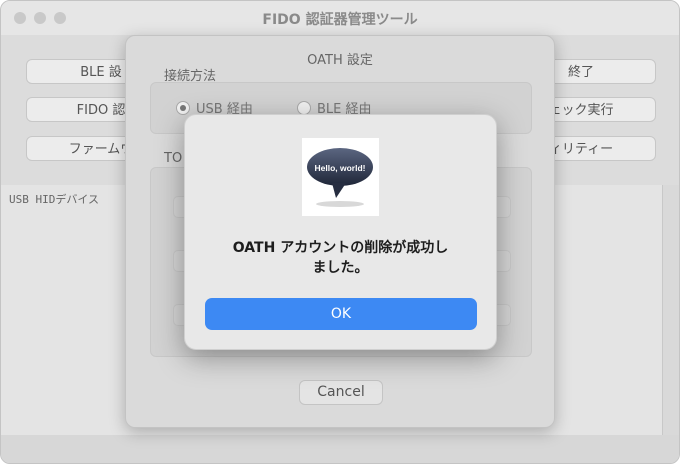 This screenshot has width=680, height=464. Describe the element at coordinates (340, 248) in the screenshot. I see `alert-message-line1: OATH アカウントの削除が成功し` at that location.